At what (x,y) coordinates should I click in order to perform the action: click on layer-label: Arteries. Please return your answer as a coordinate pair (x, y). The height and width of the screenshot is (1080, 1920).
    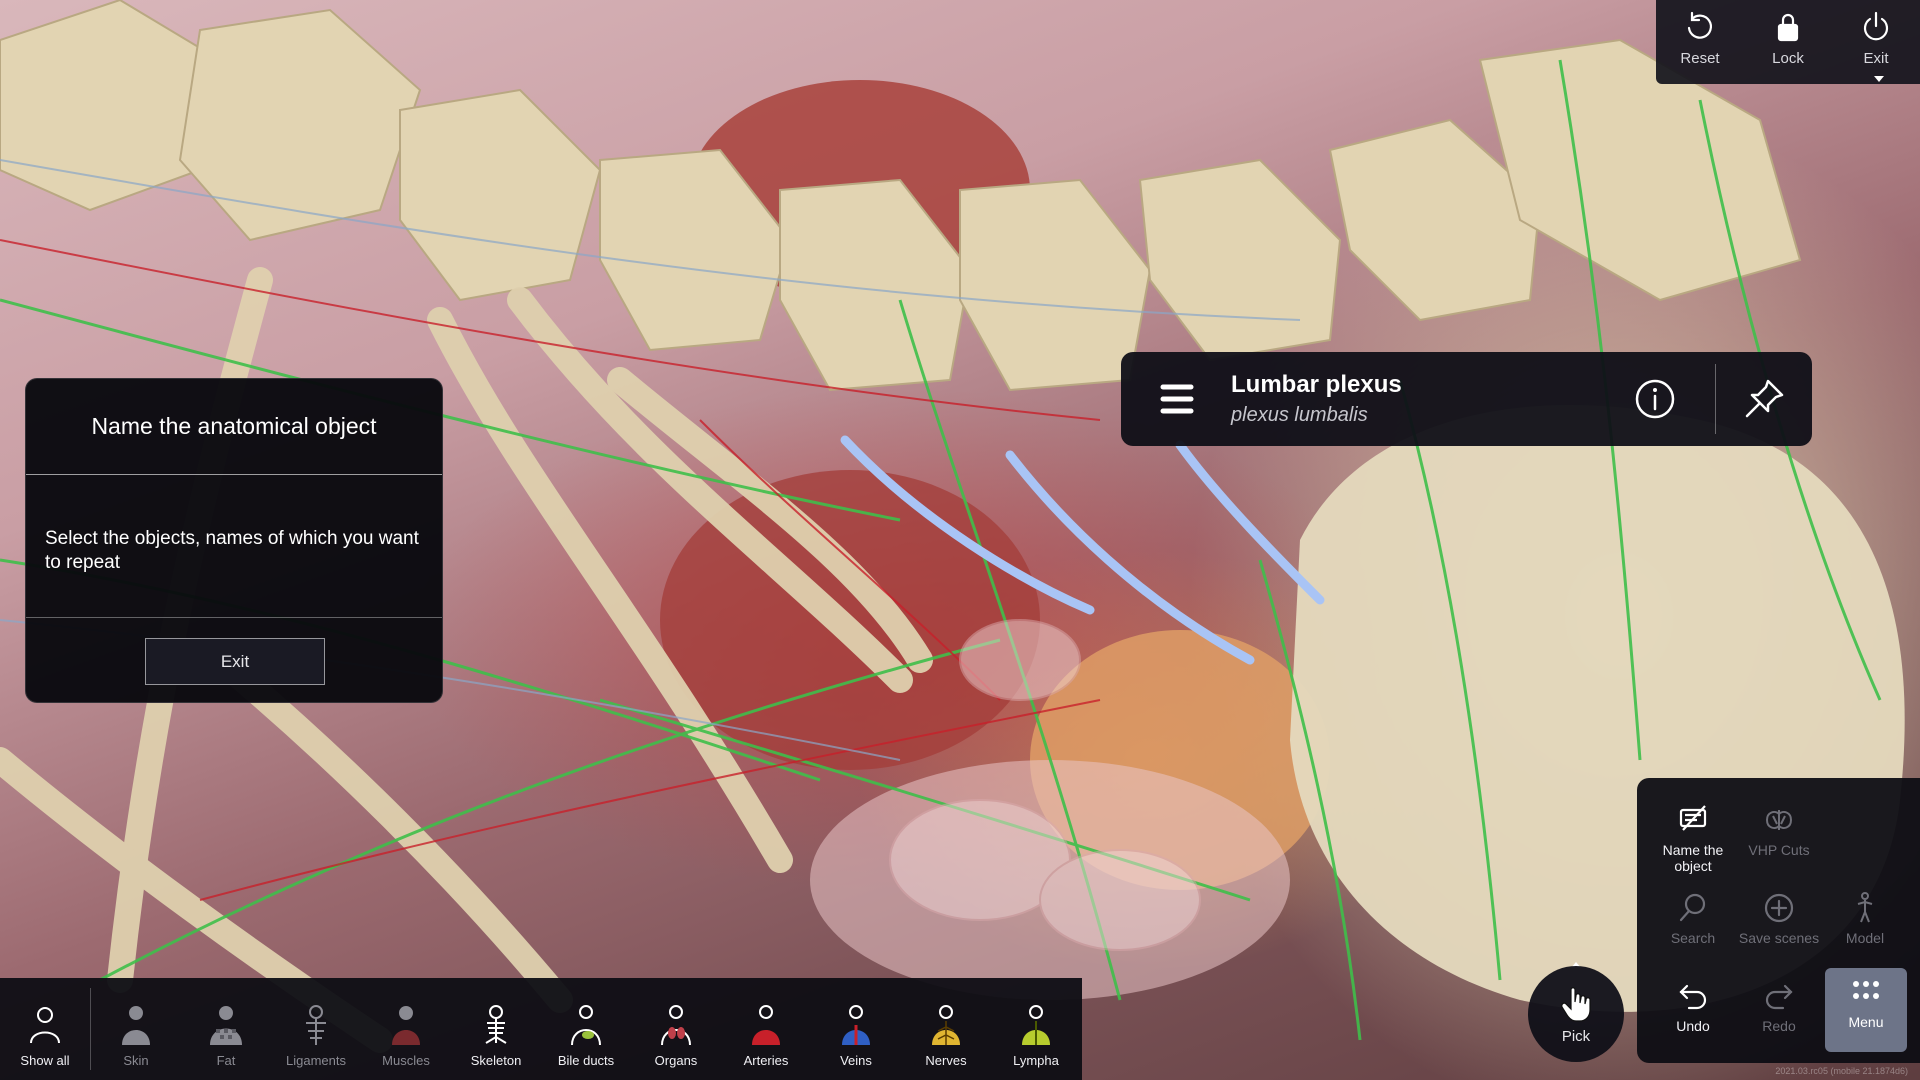
    Looking at the image, I should click on (766, 1060).